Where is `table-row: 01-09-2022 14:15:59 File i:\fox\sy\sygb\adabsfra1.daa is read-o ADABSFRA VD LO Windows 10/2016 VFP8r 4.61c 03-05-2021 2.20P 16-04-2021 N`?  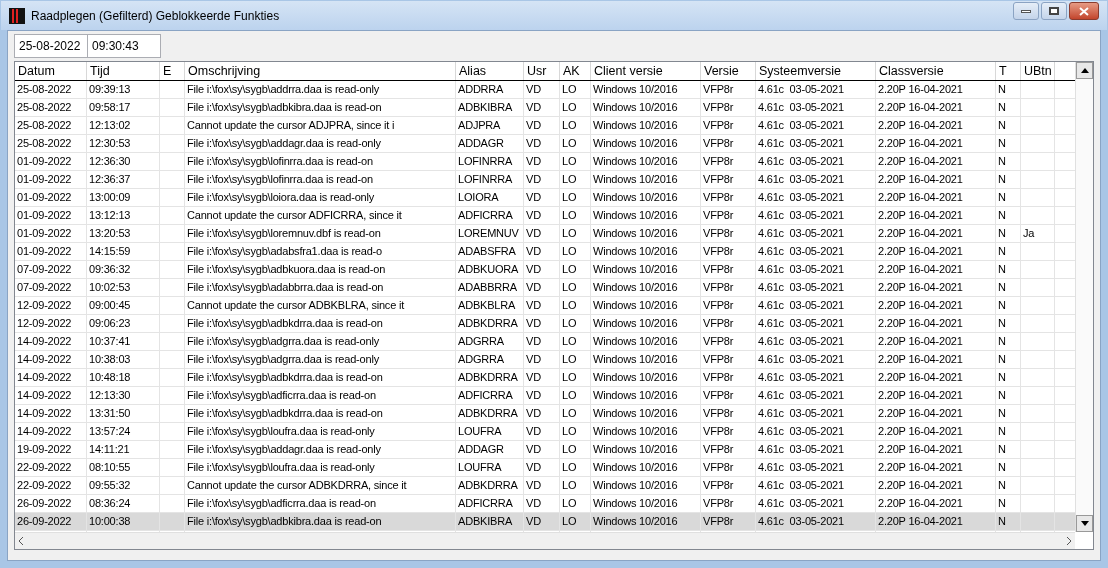 table-row: 01-09-2022 14:15:59 File i:\fox\sy\sygb\adabsfra1.daa is read-o ADABSFRA VD LO Windows 10/2016 VFP8r 4.61c 03-05-2021 2.20P 16-04-2021 N is located at coordinates (545, 252).